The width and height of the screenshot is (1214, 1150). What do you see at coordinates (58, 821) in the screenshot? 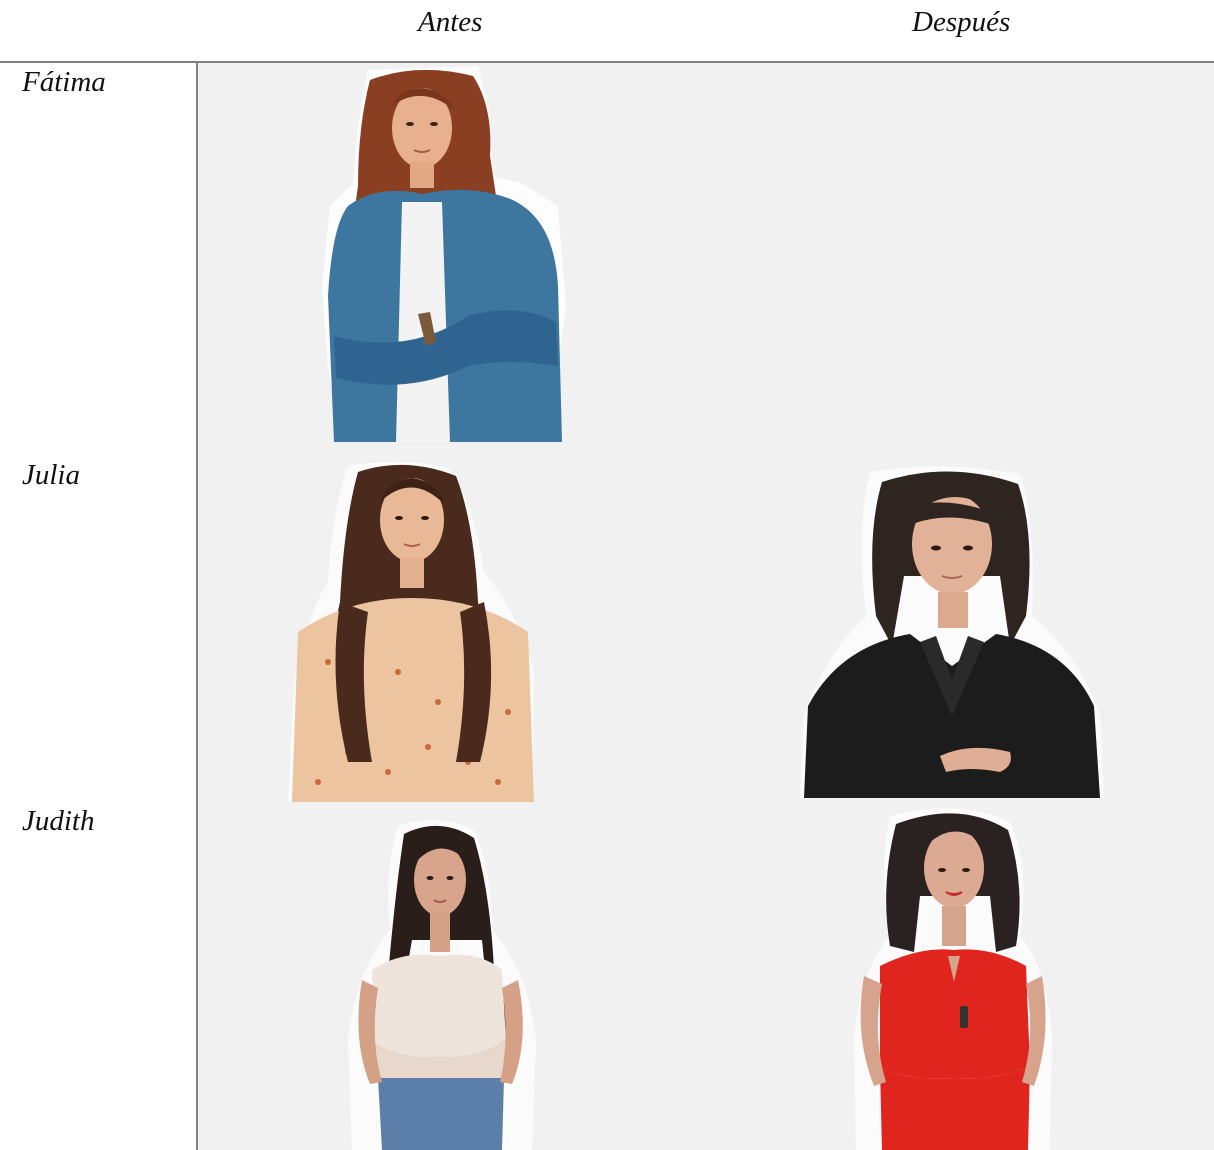
I see `row-label-judith: Judith` at bounding box center [58, 821].